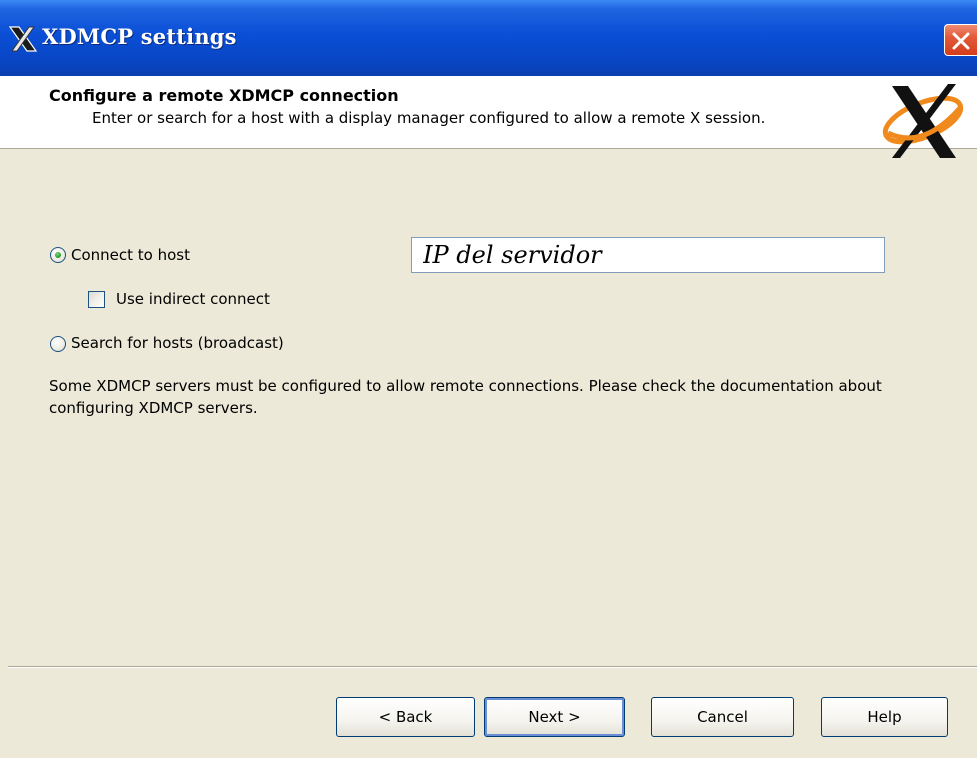 Image resolution: width=977 pixels, height=758 pixels. Describe the element at coordinates (193, 299) in the screenshot. I see `use-indirect-connect-label: Use indirect connect` at that location.